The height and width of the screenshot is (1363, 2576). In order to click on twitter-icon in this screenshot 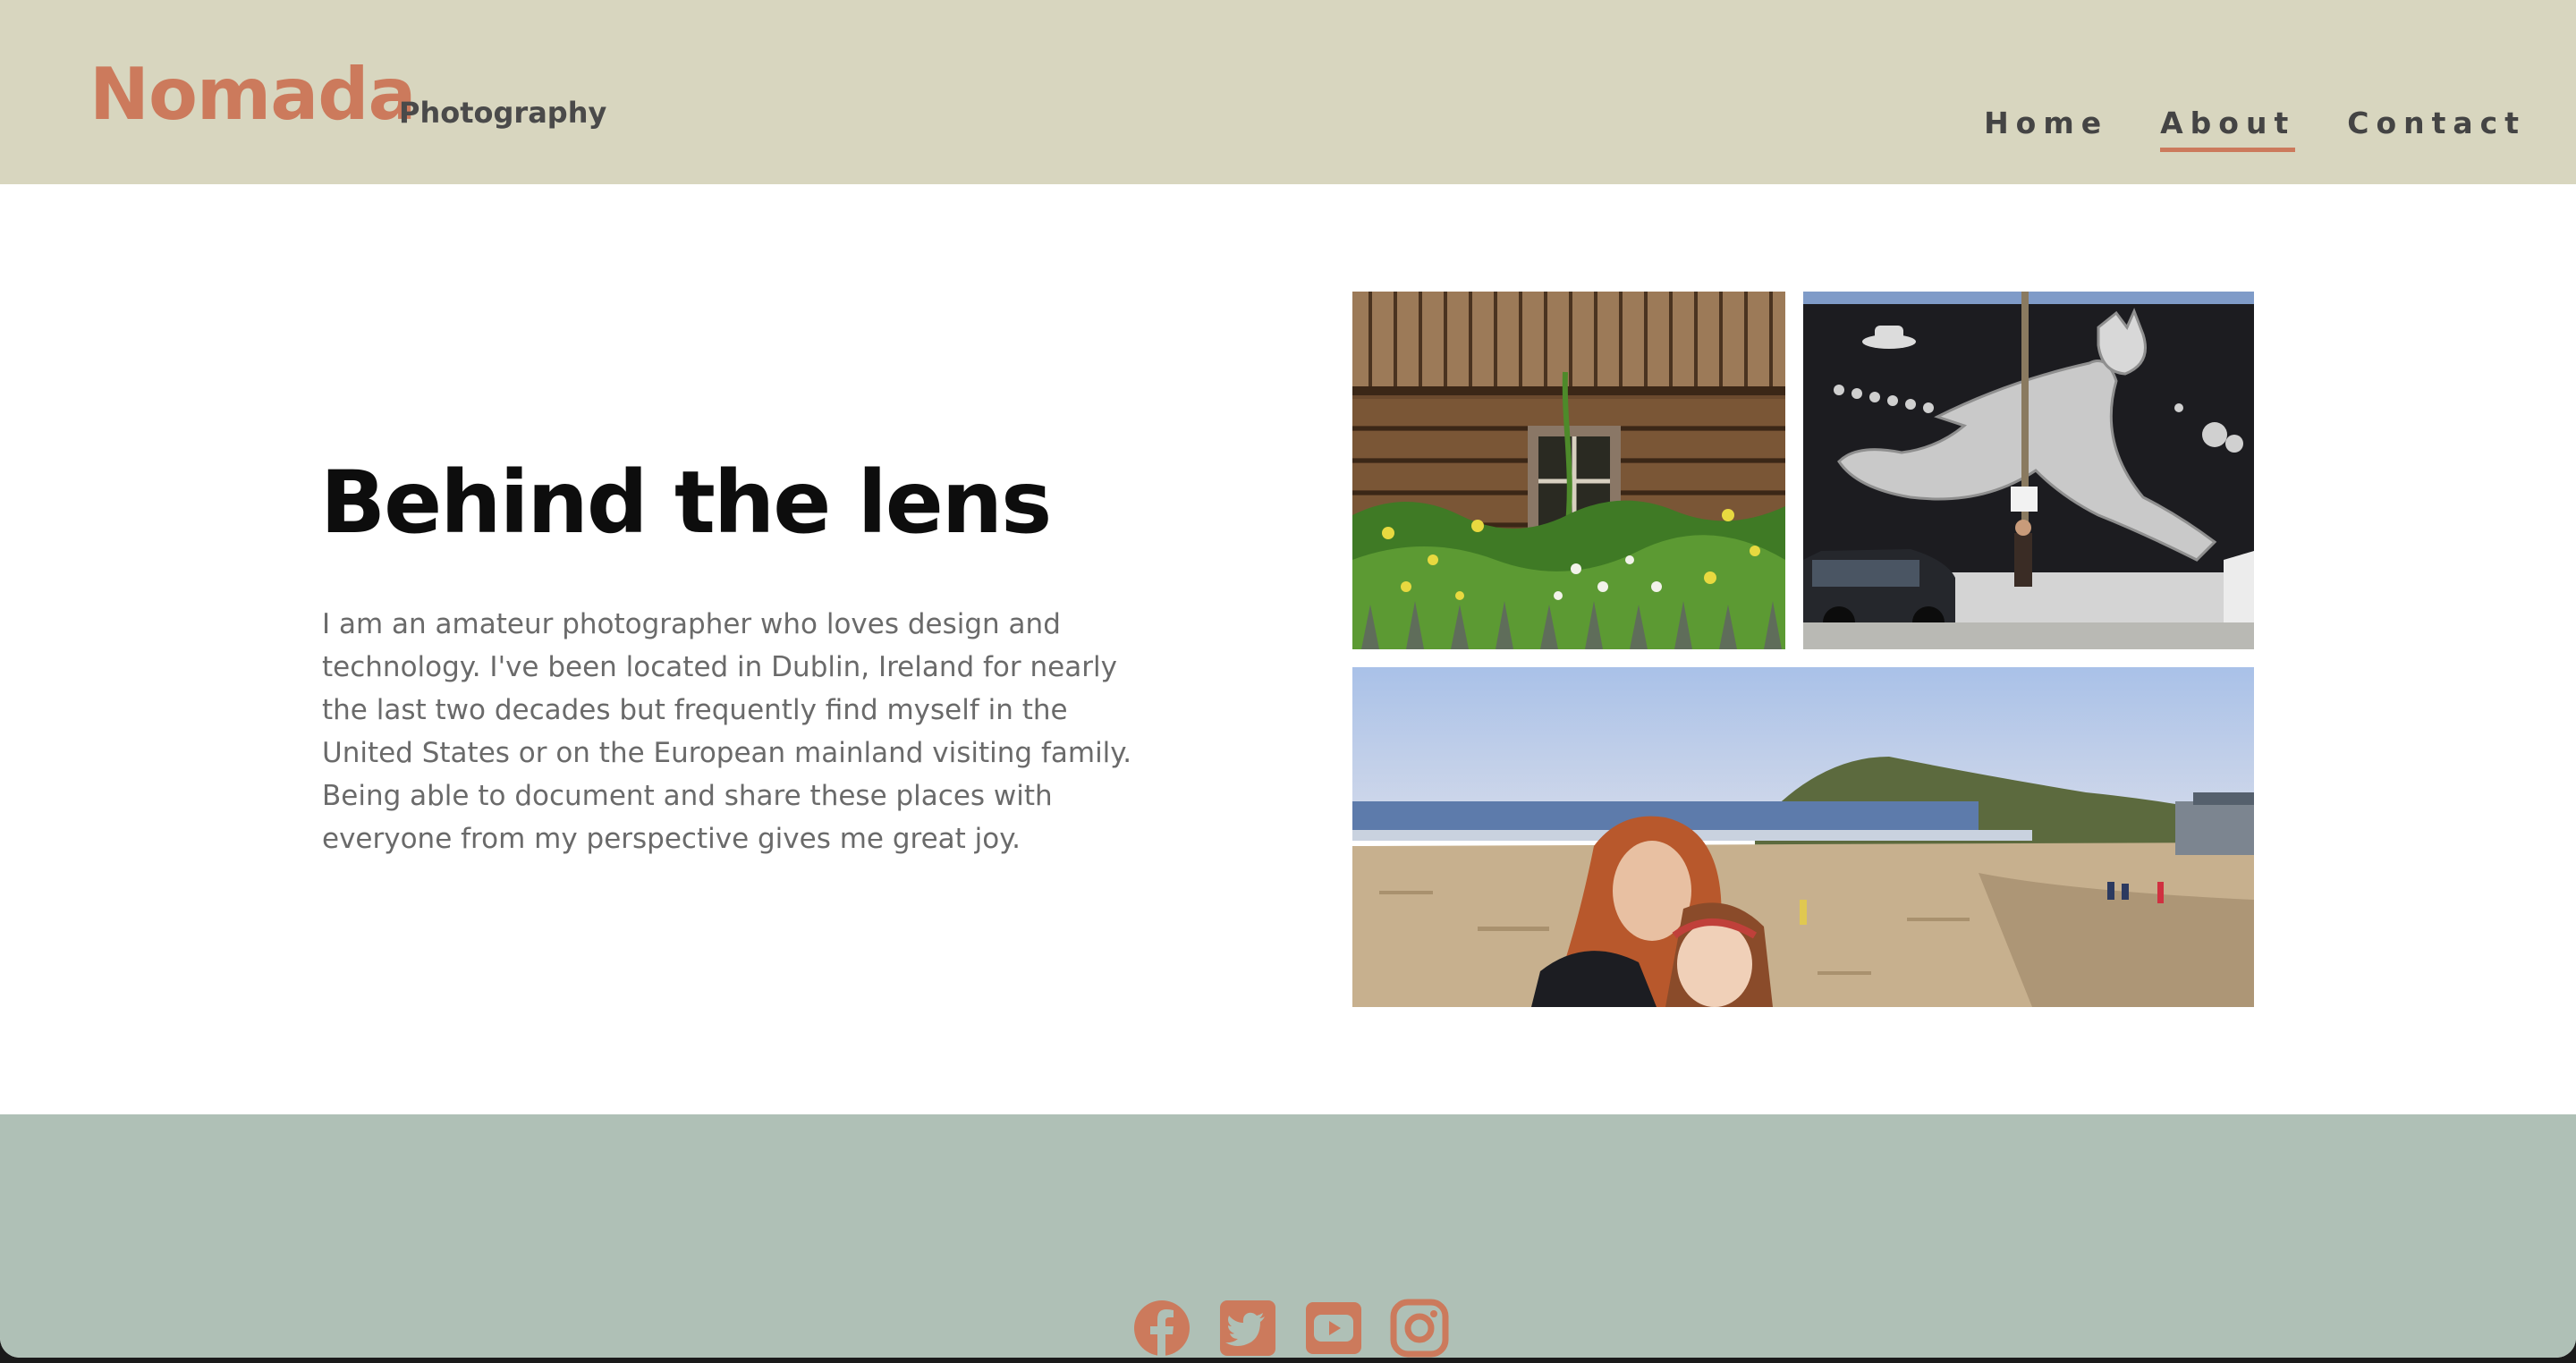, I will do `click(1248, 1325)`.